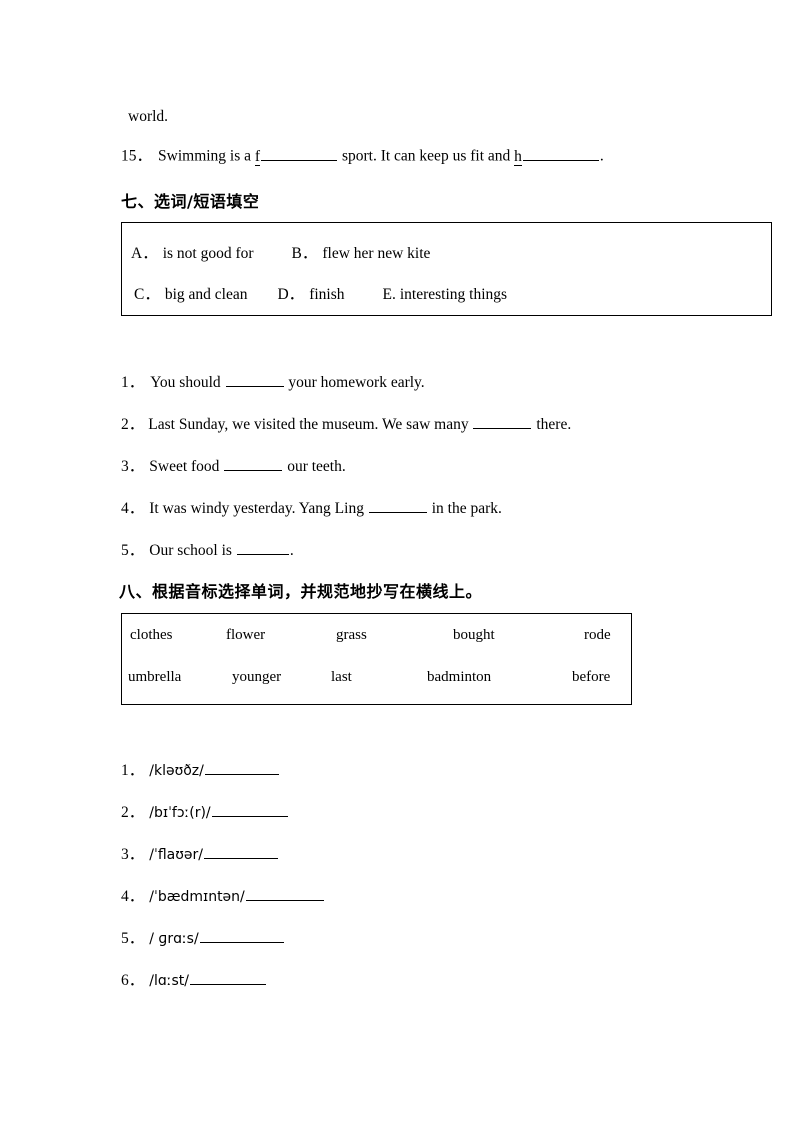 Image resolution: width=794 pixels, height=1123 pixels. I want to click on question-15-number: 15．, so click(137, 156).